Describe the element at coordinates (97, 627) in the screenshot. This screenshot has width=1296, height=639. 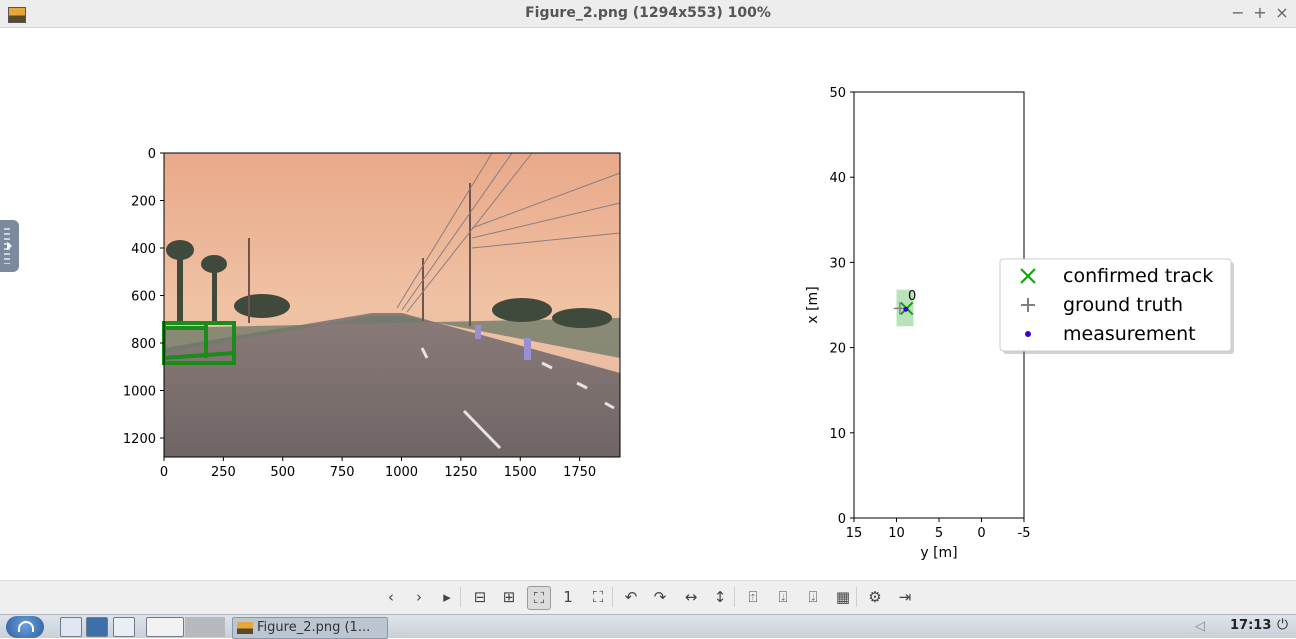
I see `network-icon` at that location.